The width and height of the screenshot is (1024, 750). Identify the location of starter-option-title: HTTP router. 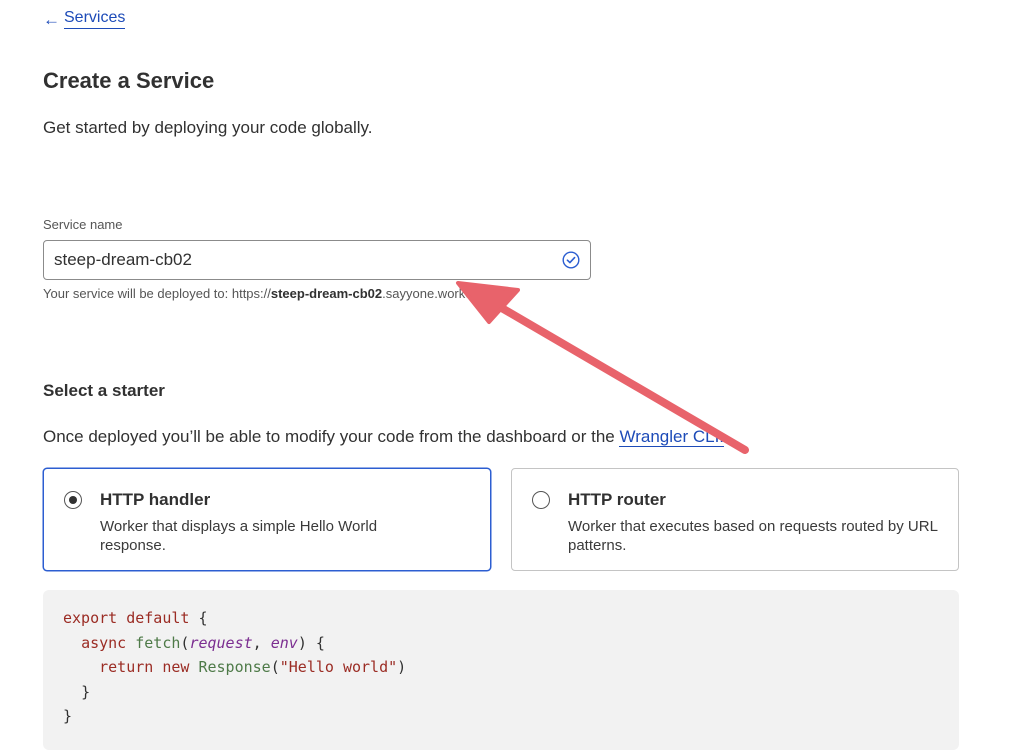
(617, 499).